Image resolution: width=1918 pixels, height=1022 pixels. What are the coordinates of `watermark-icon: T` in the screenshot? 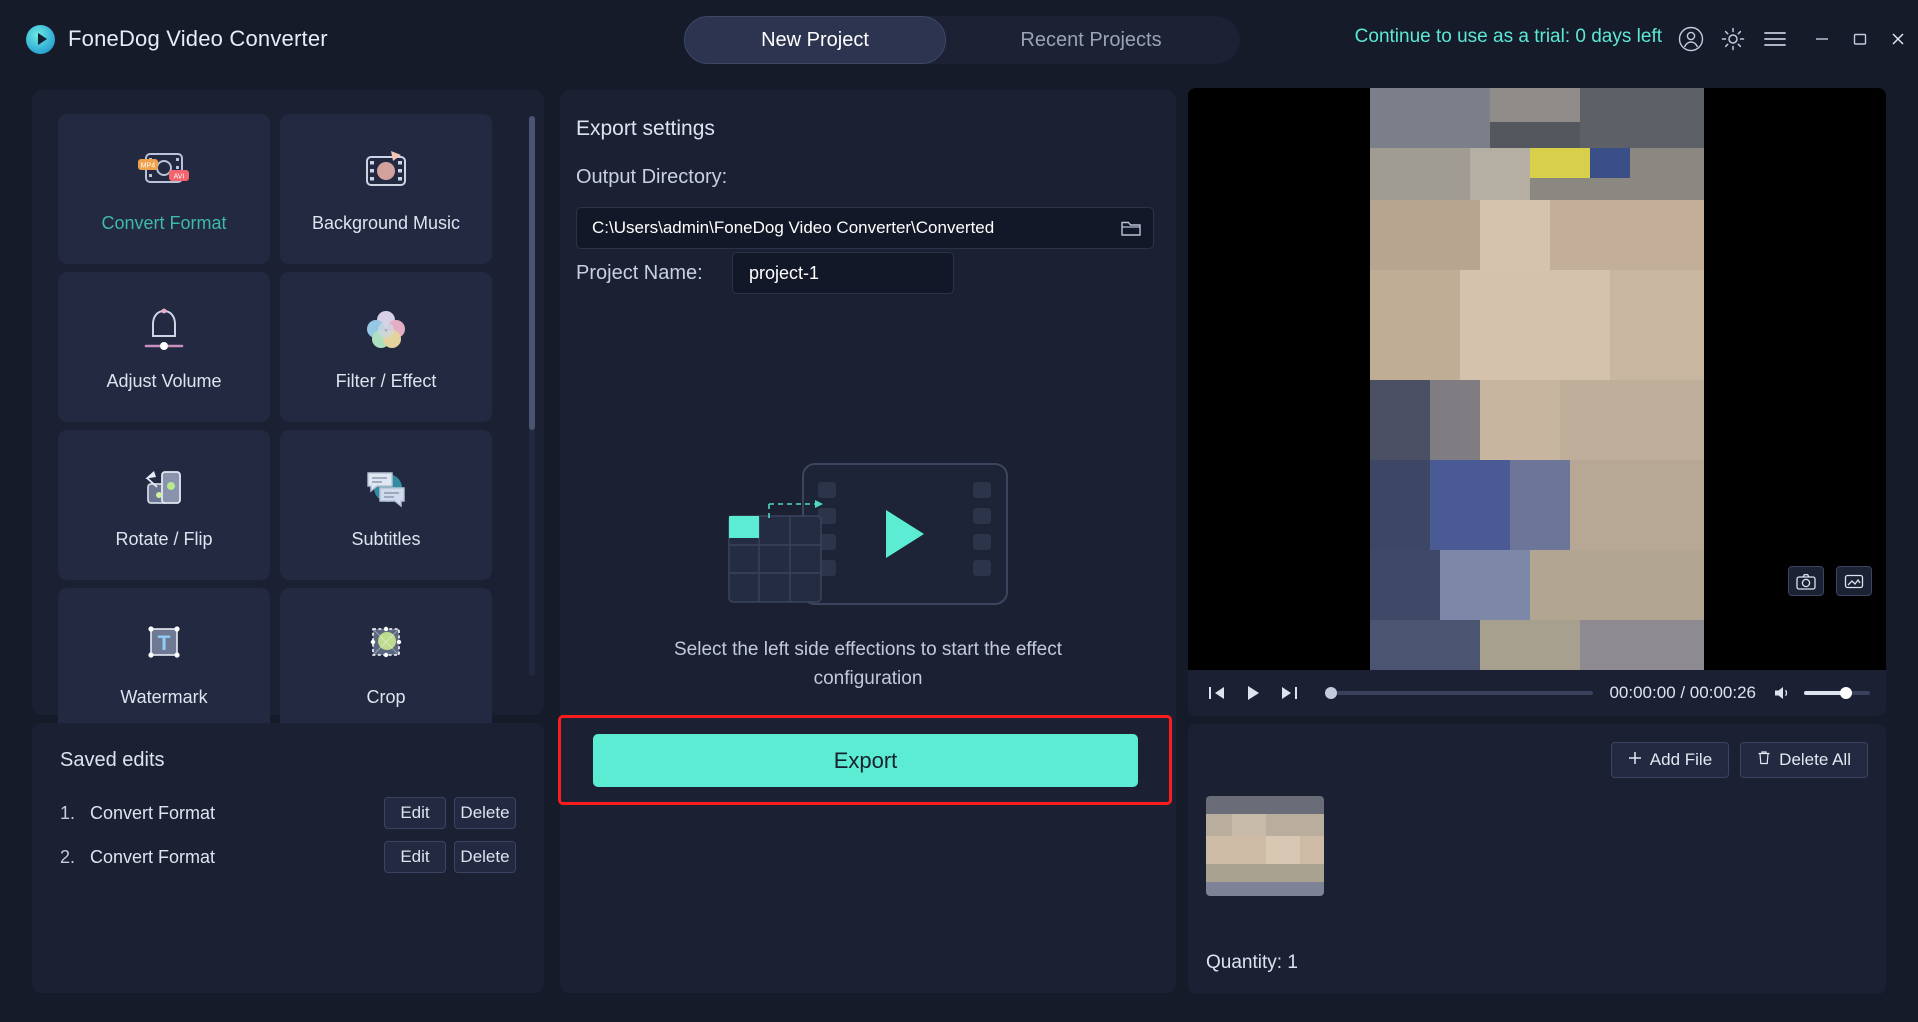 It's located at (164, 646).